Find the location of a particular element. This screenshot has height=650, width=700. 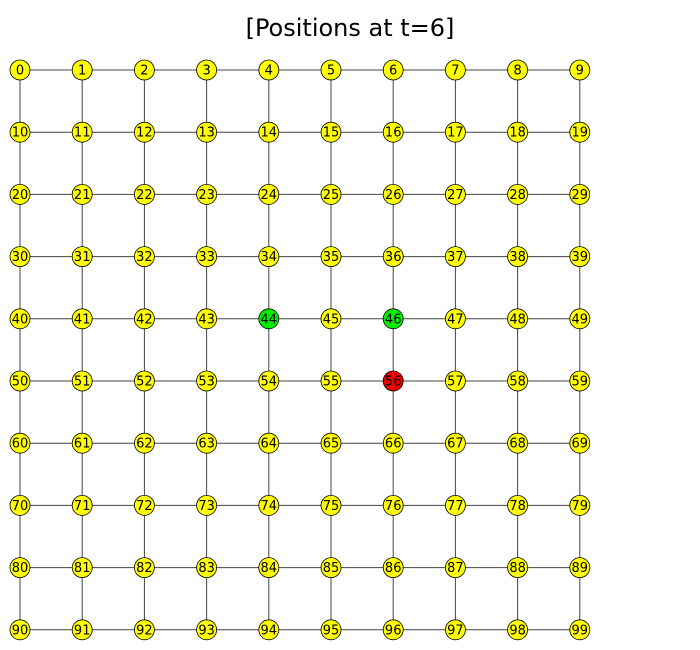

node-label: 88 is located at coordinates (517, 568).